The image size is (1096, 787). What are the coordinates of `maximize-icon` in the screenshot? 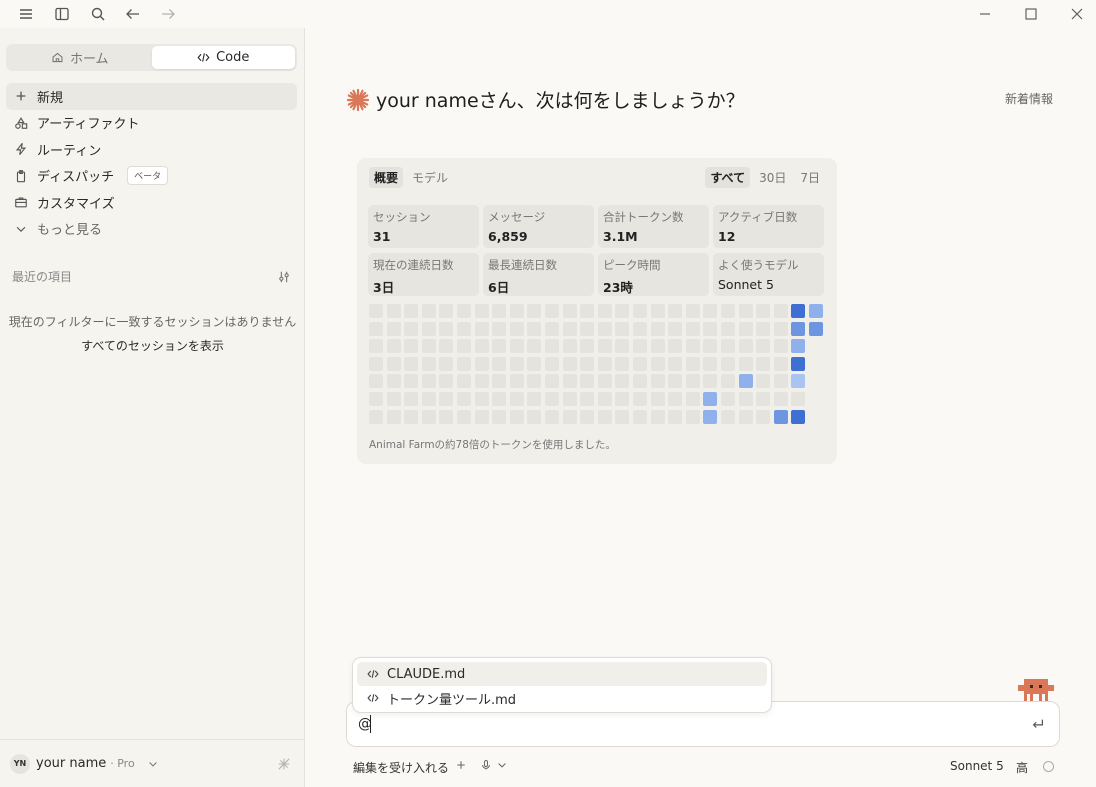 It's located at (1031, 14).